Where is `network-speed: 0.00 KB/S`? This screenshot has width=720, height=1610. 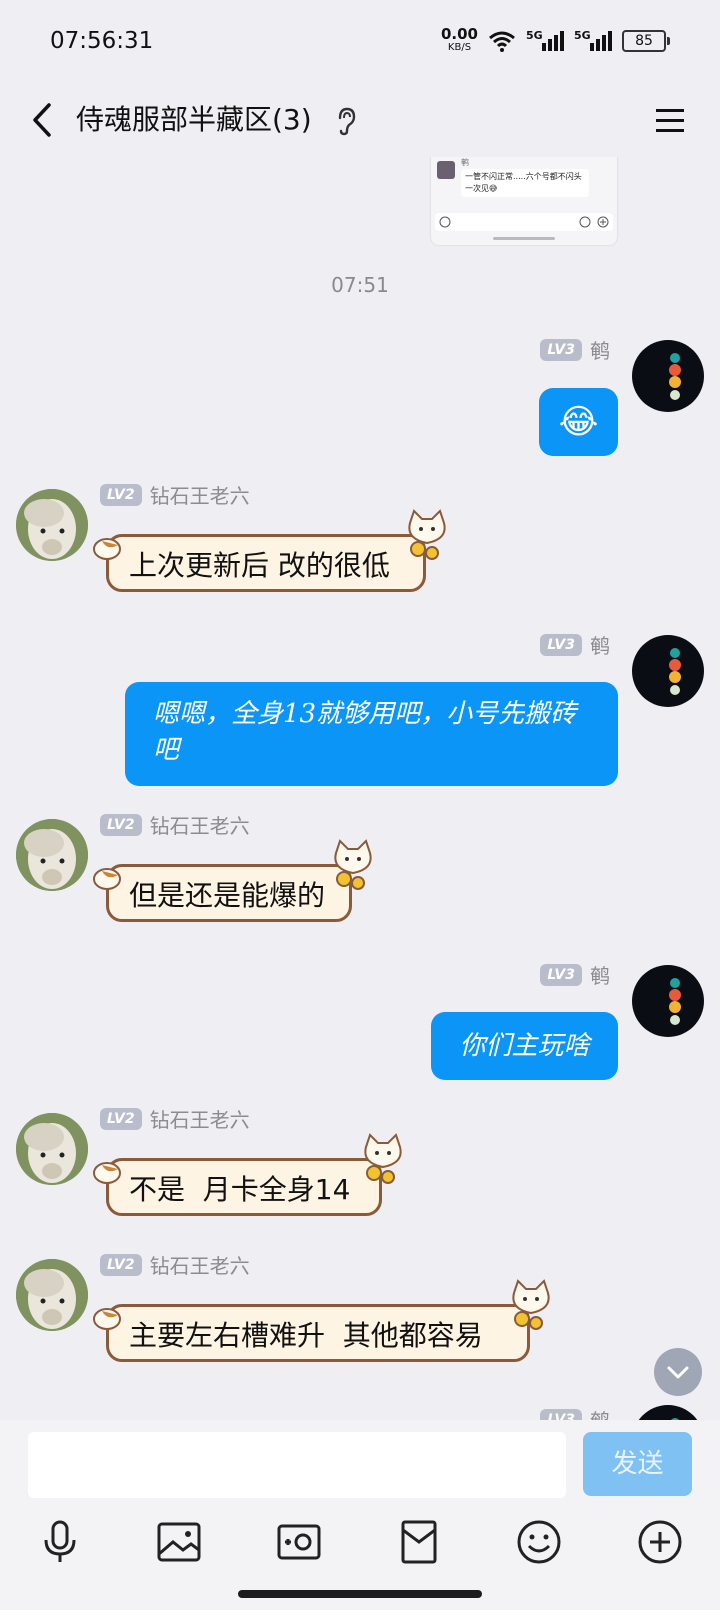
network-speed: 0.00 KB/S is located at coordinates (459, 39).